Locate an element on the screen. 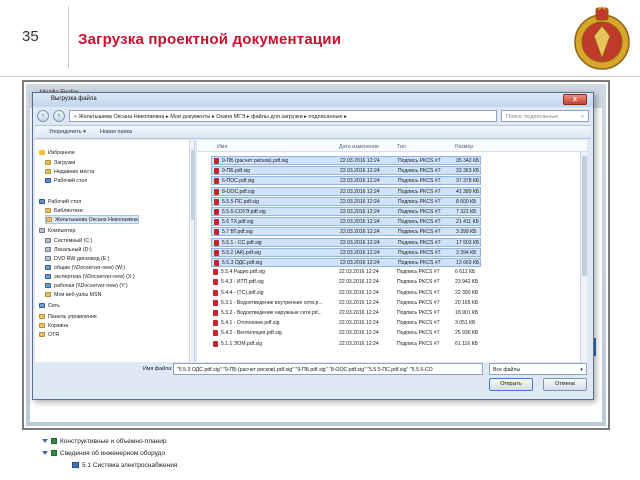 The width and height of the screenshot is (640, 480). nav-item: Библиотеки is located at coordinates (64, 210).